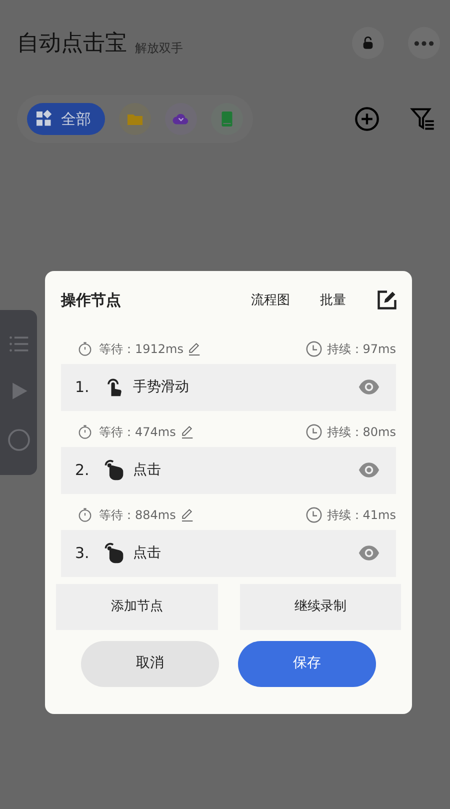  What do you see at coordinates (18, 440) in the screenshot?
I see `record-icon` at bounding box center [18, 440].